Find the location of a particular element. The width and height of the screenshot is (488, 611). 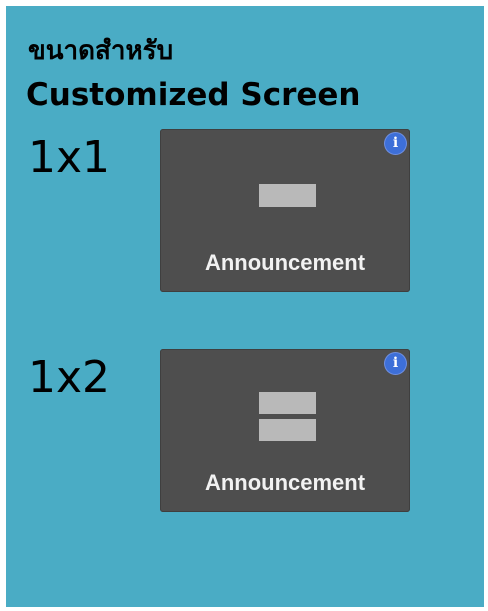

panel-title-thai: ขนาดสำหรับ is located at coordinates (101, 51).